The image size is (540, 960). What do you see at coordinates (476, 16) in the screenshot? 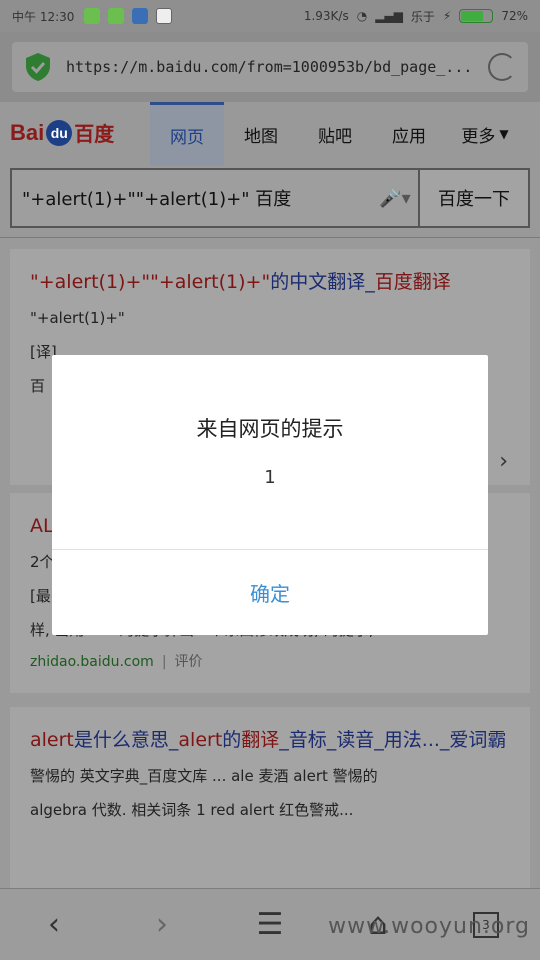
I see `battery-icon` at bounding box center [476, 16].